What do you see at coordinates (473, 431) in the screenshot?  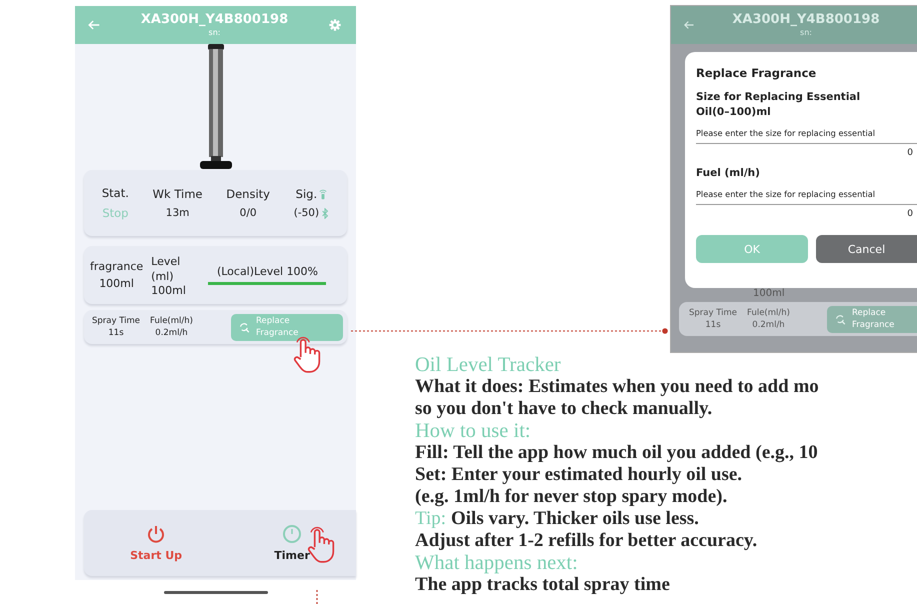 I see `section-heading: How to use it:` at bounding box center [473, 431].